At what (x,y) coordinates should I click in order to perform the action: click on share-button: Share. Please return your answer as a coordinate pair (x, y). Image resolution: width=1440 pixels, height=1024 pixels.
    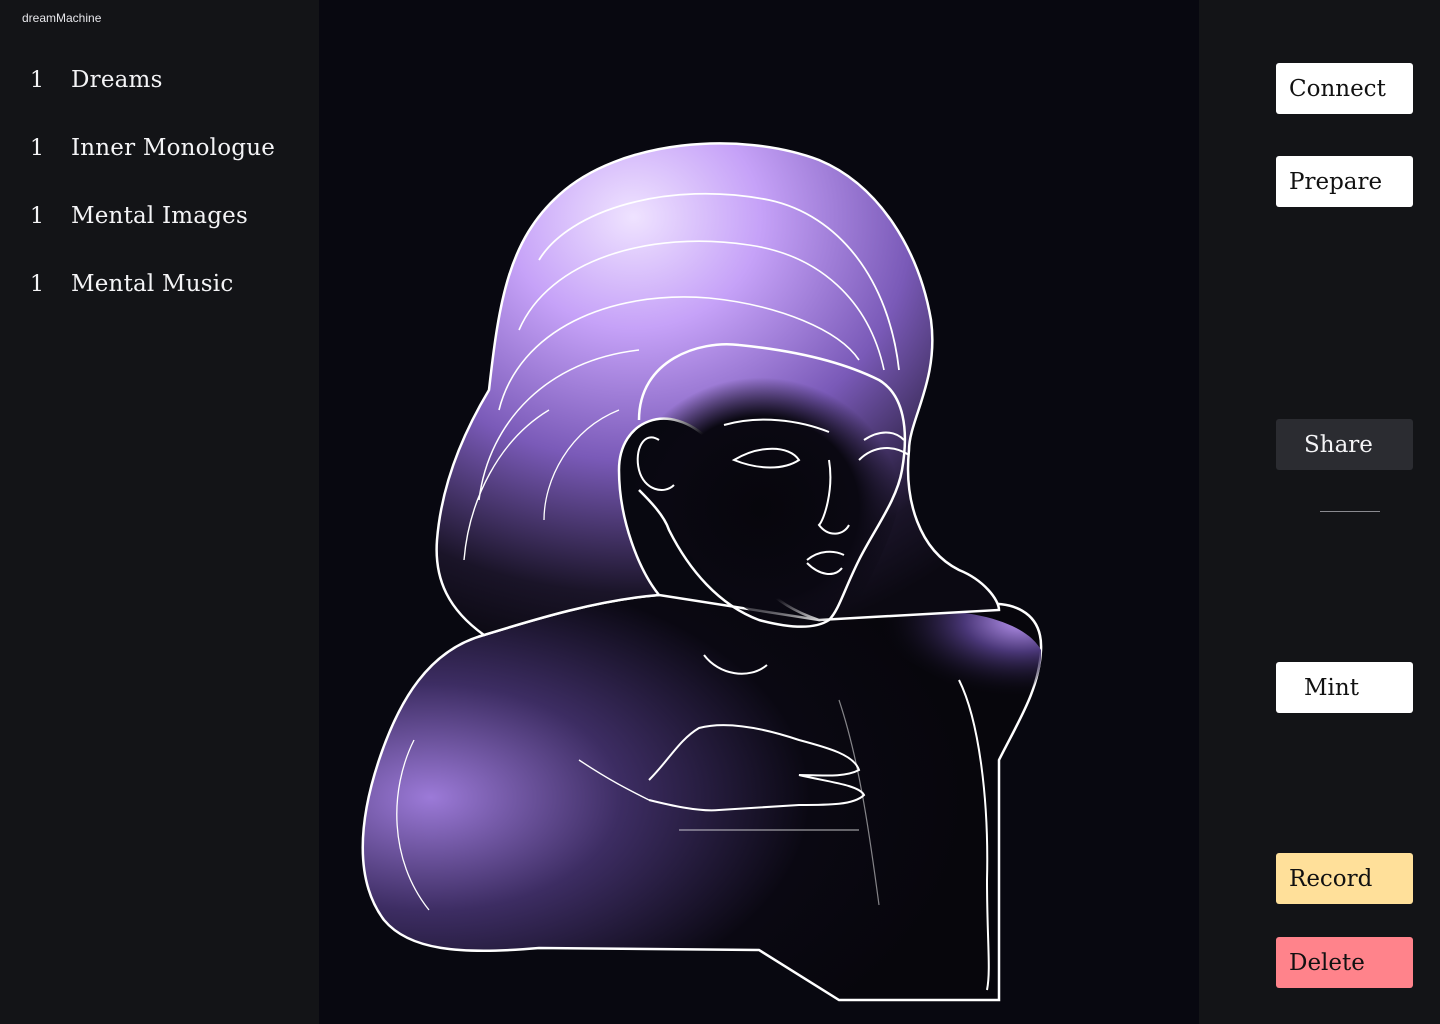
    Looking at the image, I should click on (1344, 444).